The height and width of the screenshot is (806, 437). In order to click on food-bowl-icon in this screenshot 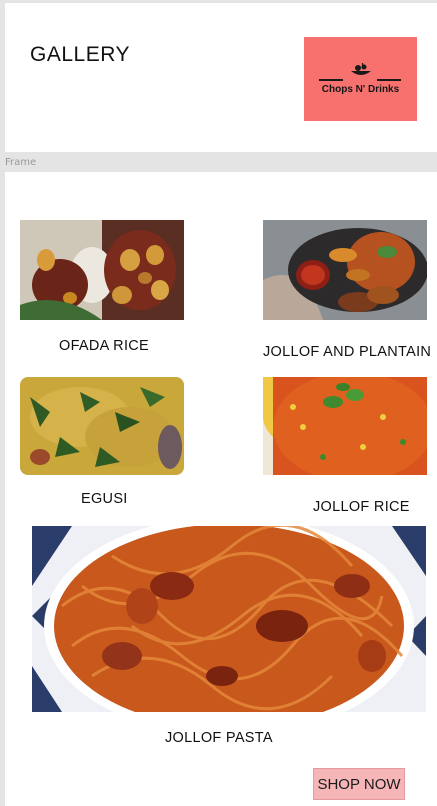, I will do `click(361, 69)`.